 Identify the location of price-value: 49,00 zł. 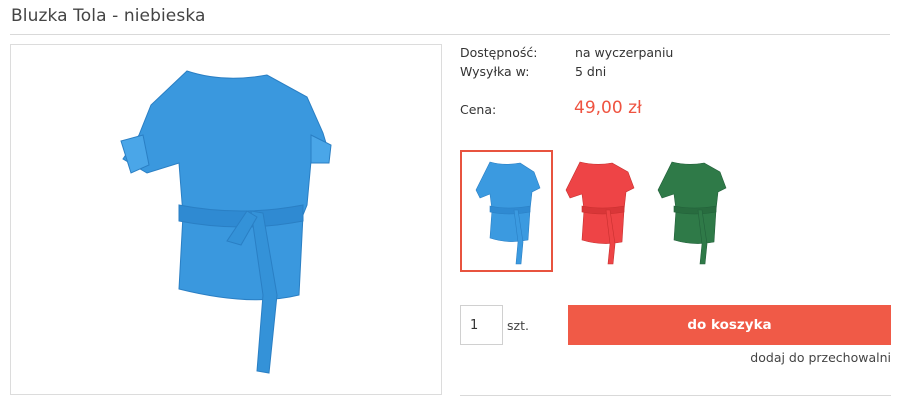
(608, 108).